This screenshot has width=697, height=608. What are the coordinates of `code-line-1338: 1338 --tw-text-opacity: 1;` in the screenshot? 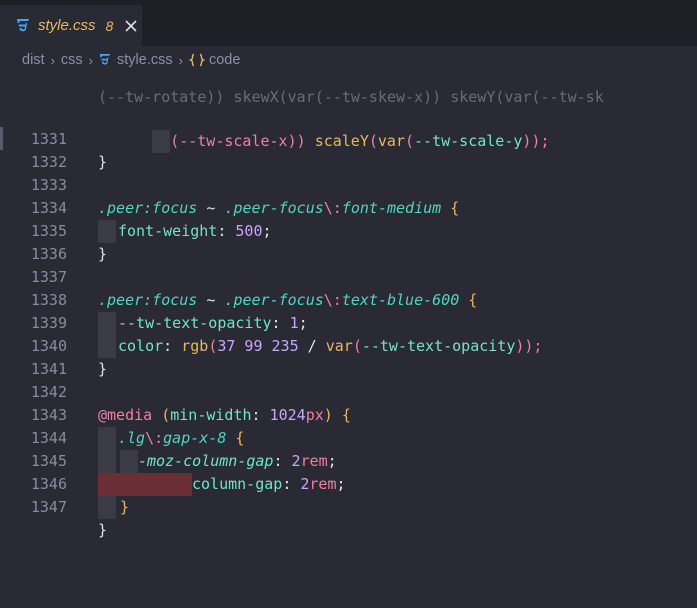 It's located at (348, 300).